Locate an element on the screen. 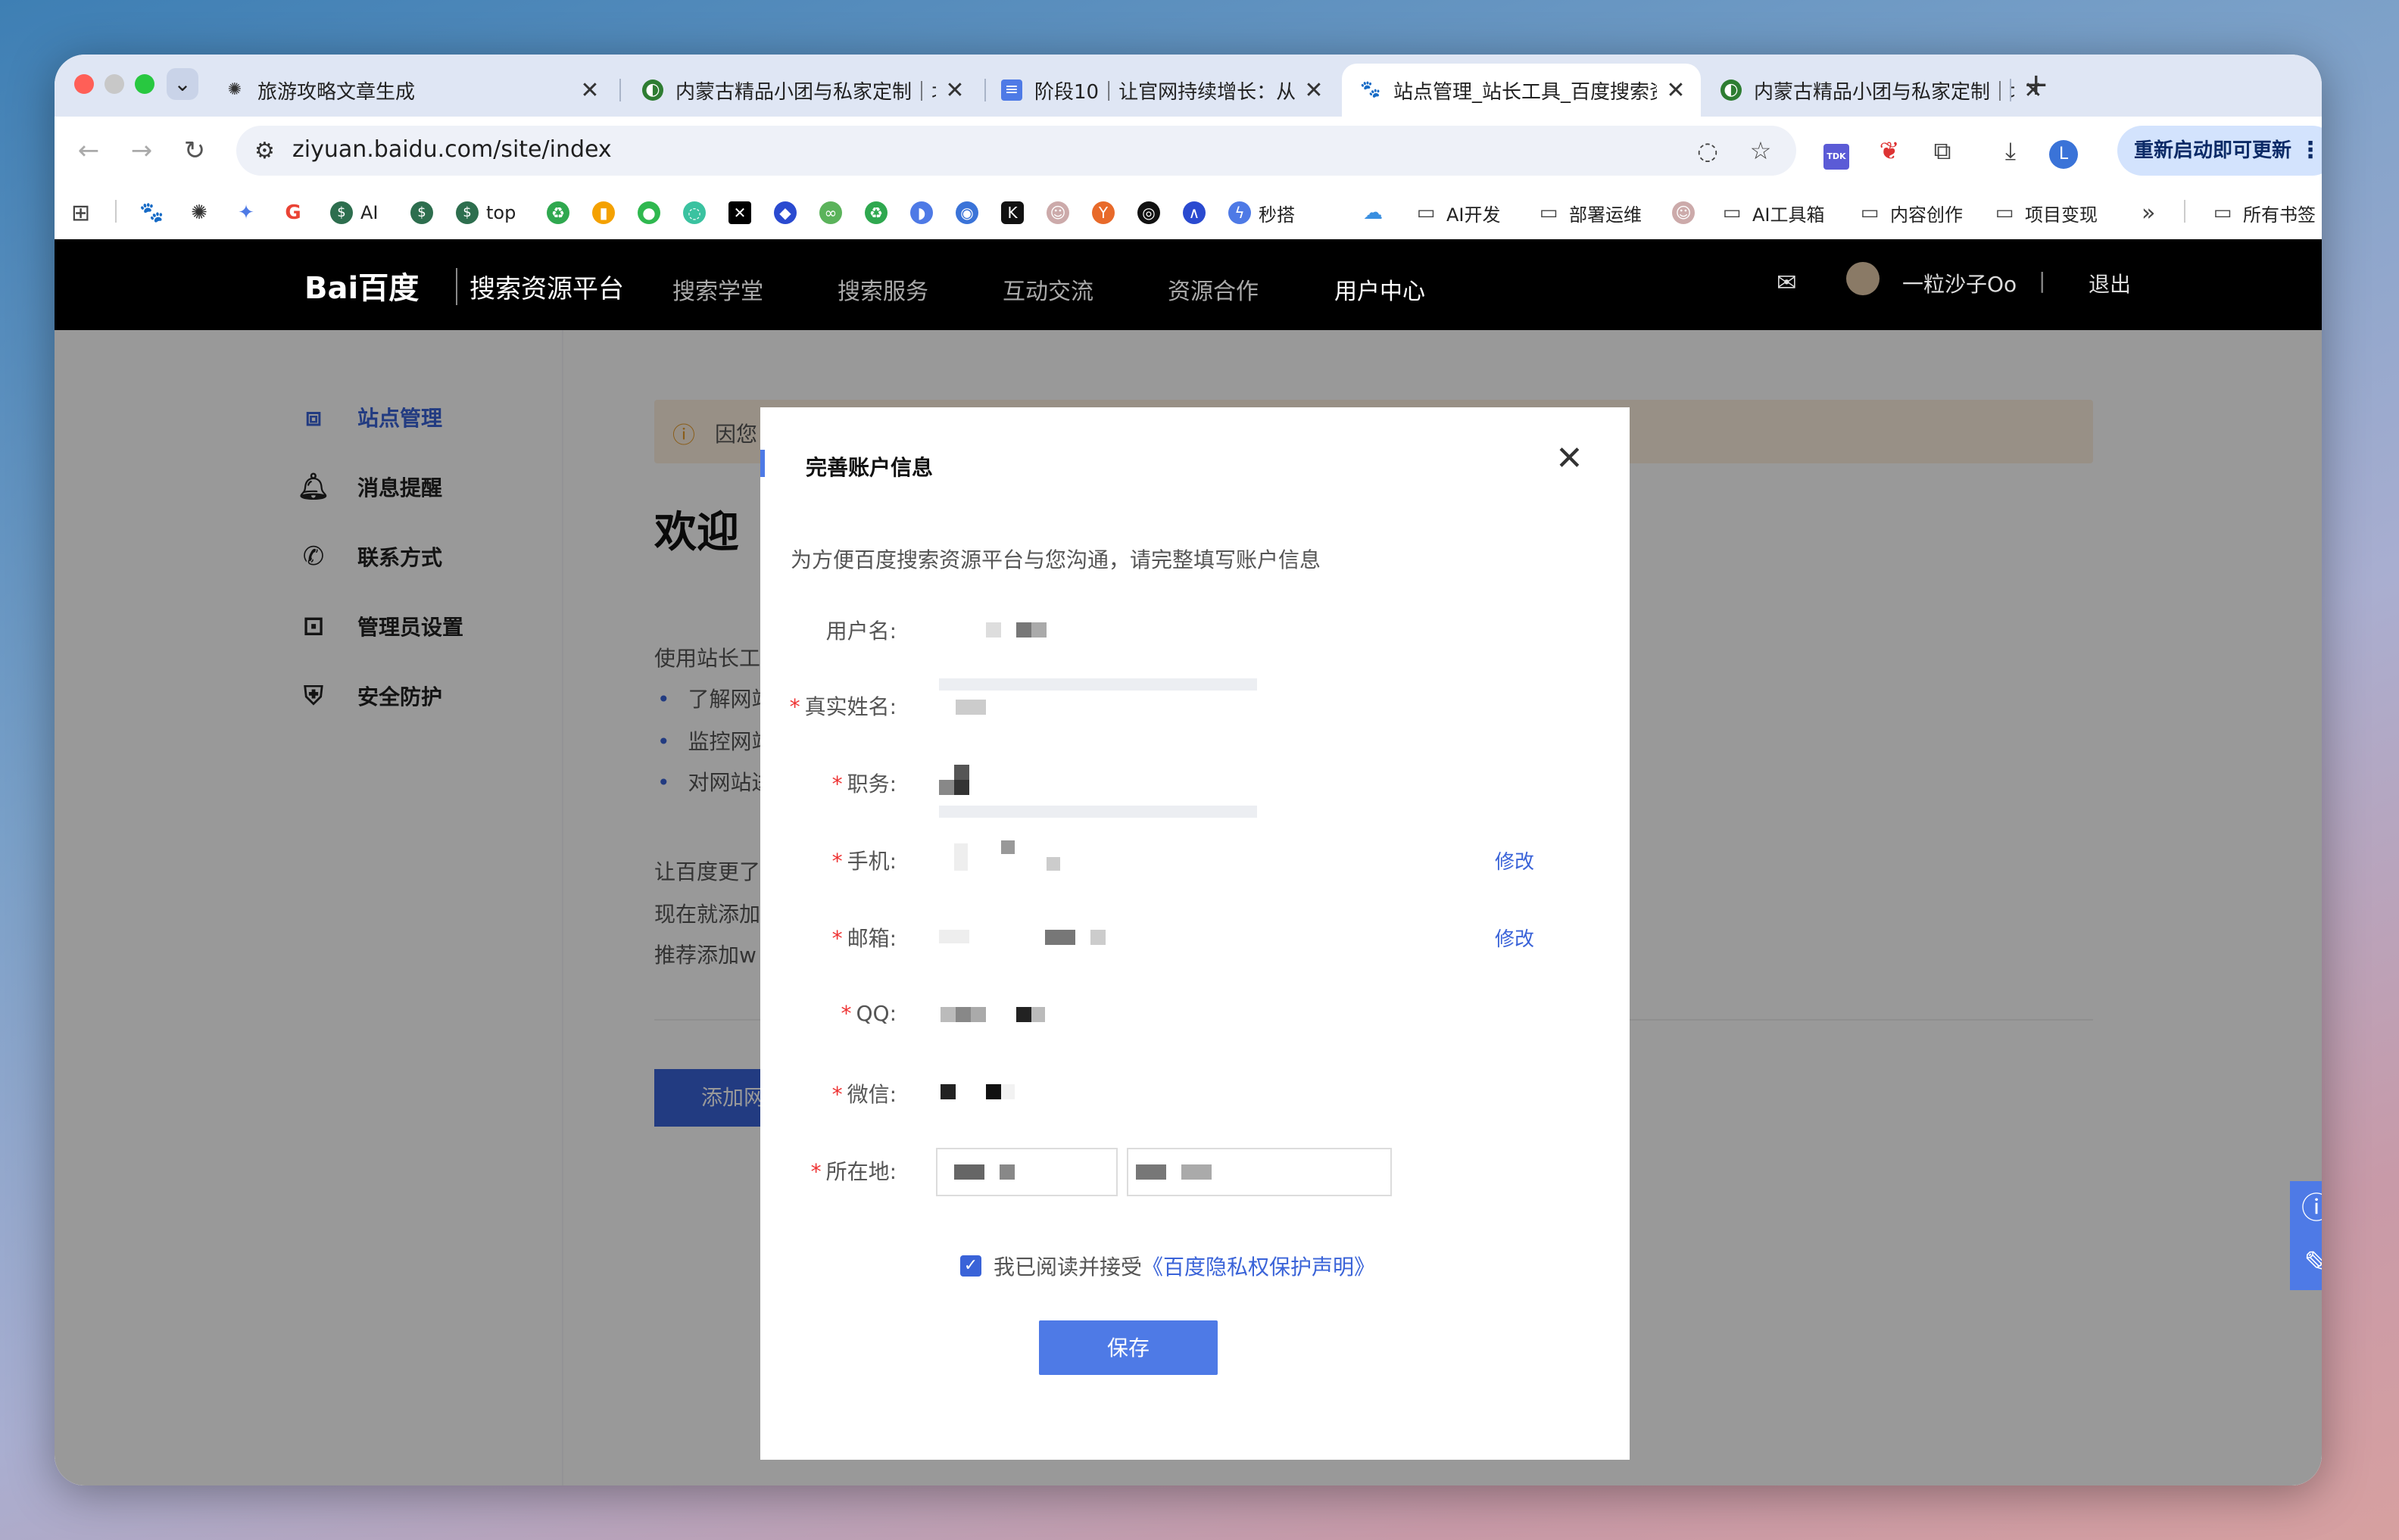  whale-icon: ◗ is located at coordinates (921, 213).